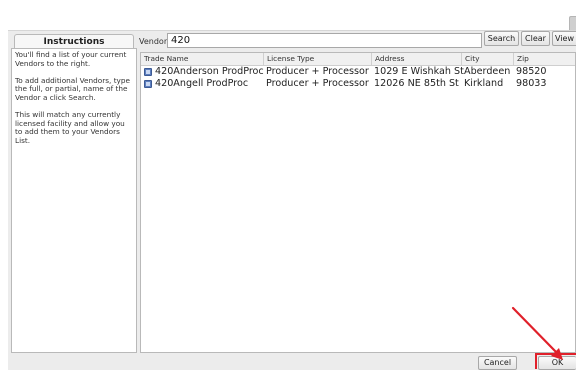  Describe the element at coordinates (488, 59) in the screenshot. I see `column-header-city: City` at that location.